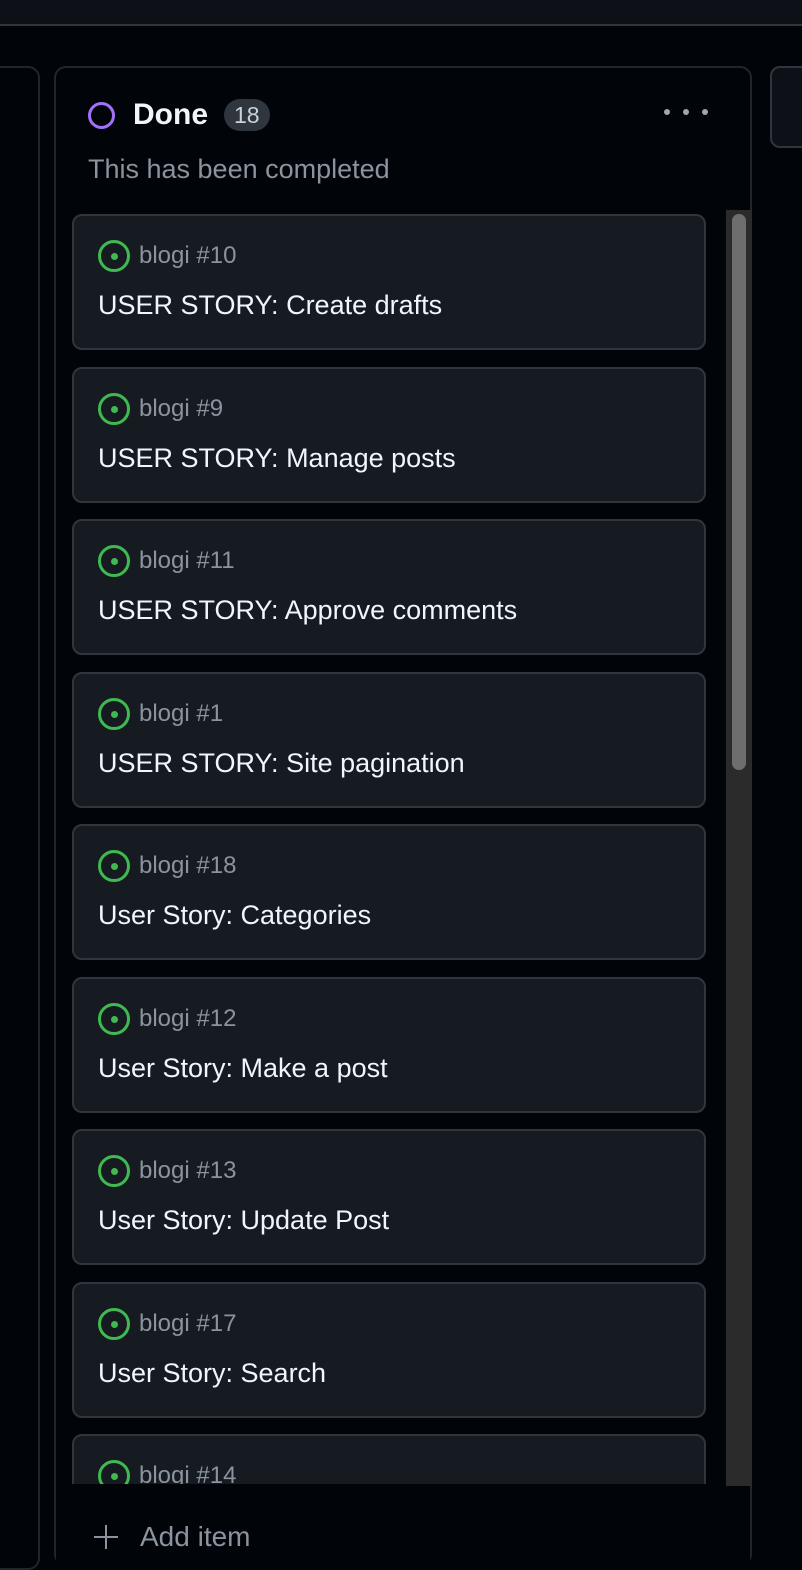 The height and width of the screenshot is (1570, 802). I want to click on top-bar, so click(401, 13).